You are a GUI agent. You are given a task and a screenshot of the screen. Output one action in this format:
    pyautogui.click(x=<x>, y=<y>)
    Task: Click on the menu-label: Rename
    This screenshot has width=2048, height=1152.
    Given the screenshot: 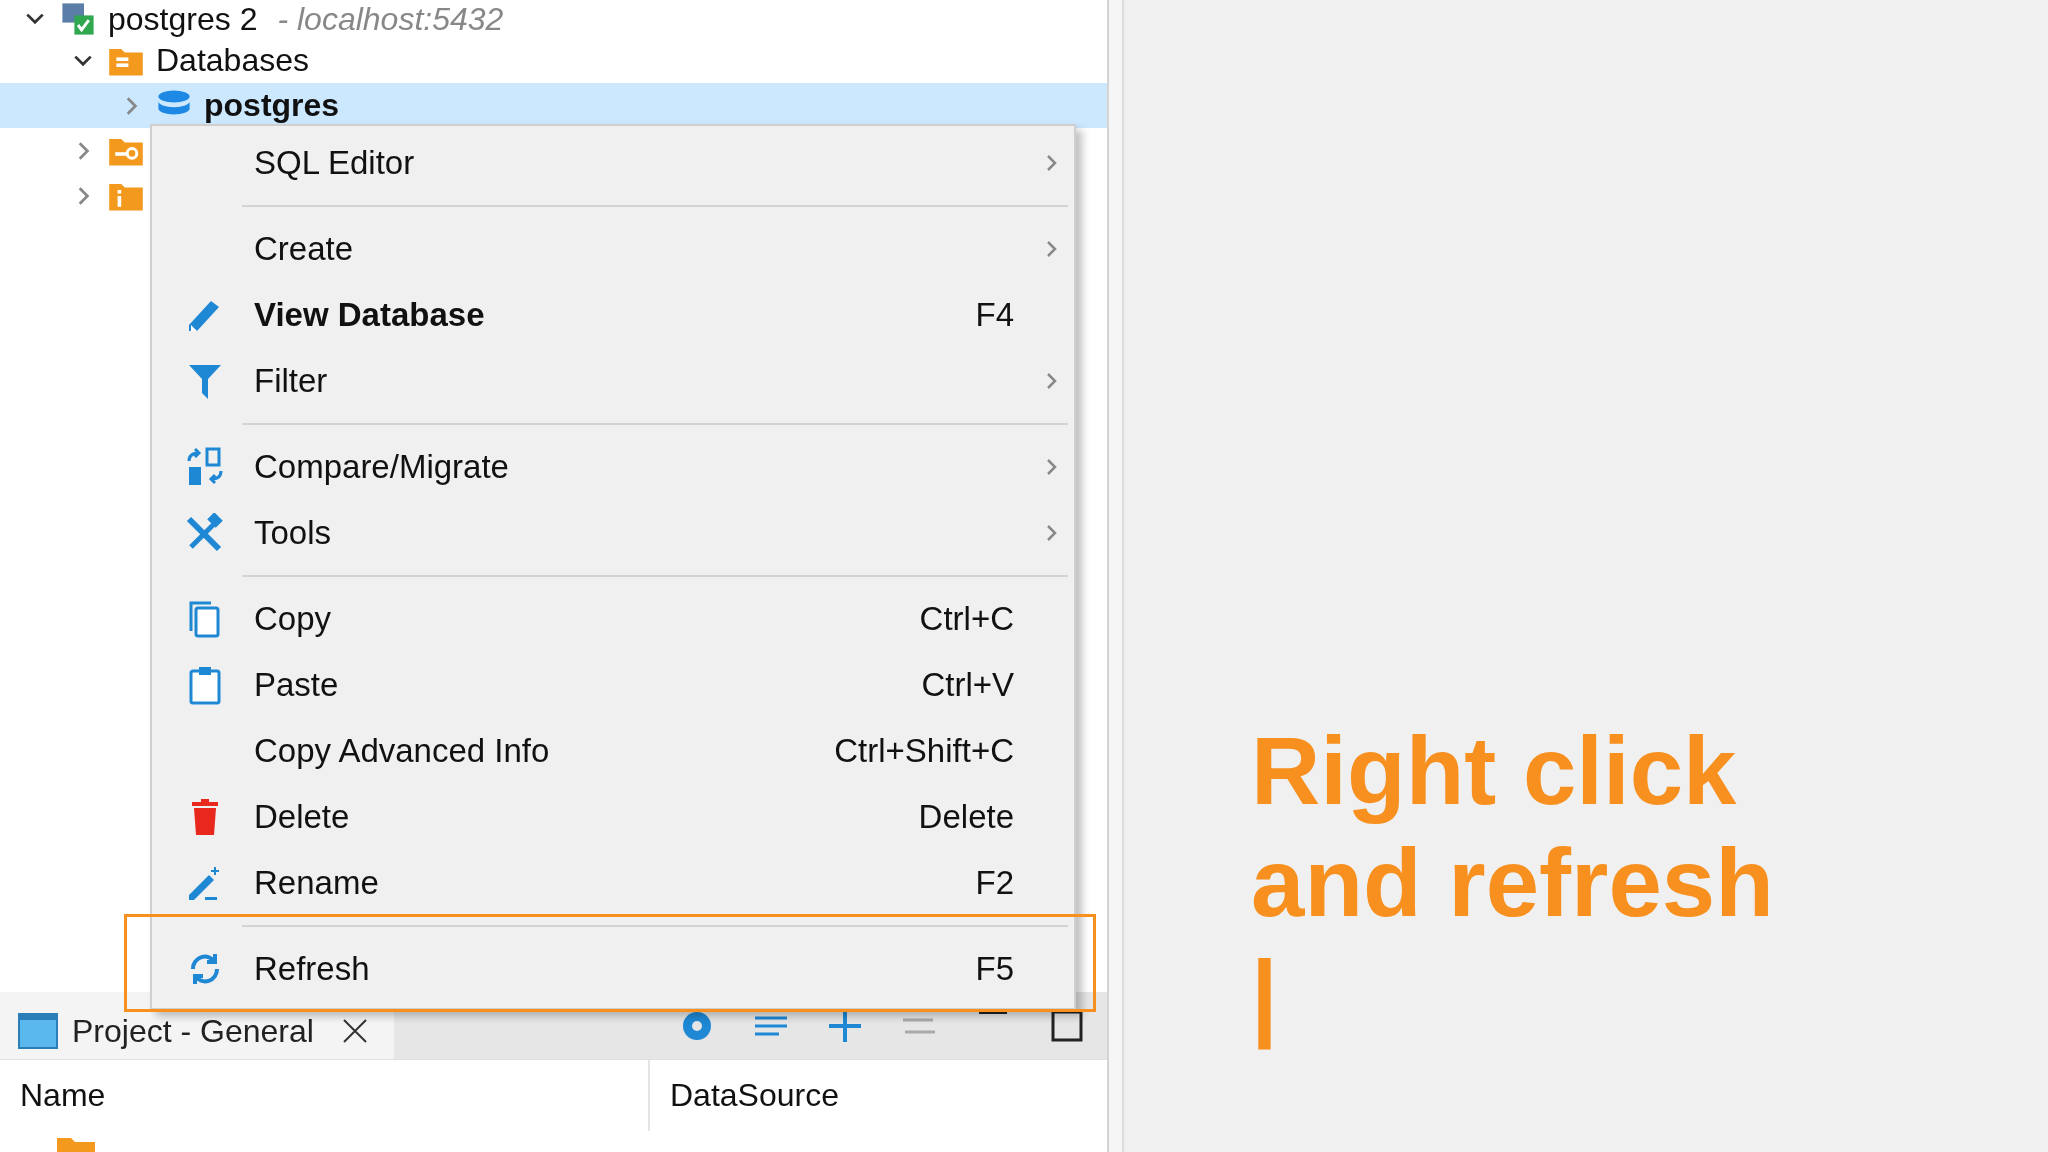 What is the action you would take?
    pyautogui.click(x=317, y=883)
    